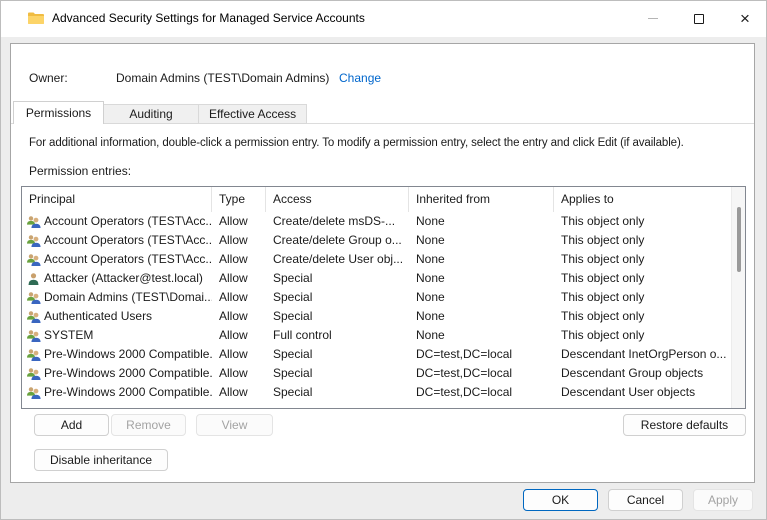 This screenshot has width=767, height=520. Describe the element at coordinates (239, 199) in the screenshot. I see `column-header-type: Type` at that location.